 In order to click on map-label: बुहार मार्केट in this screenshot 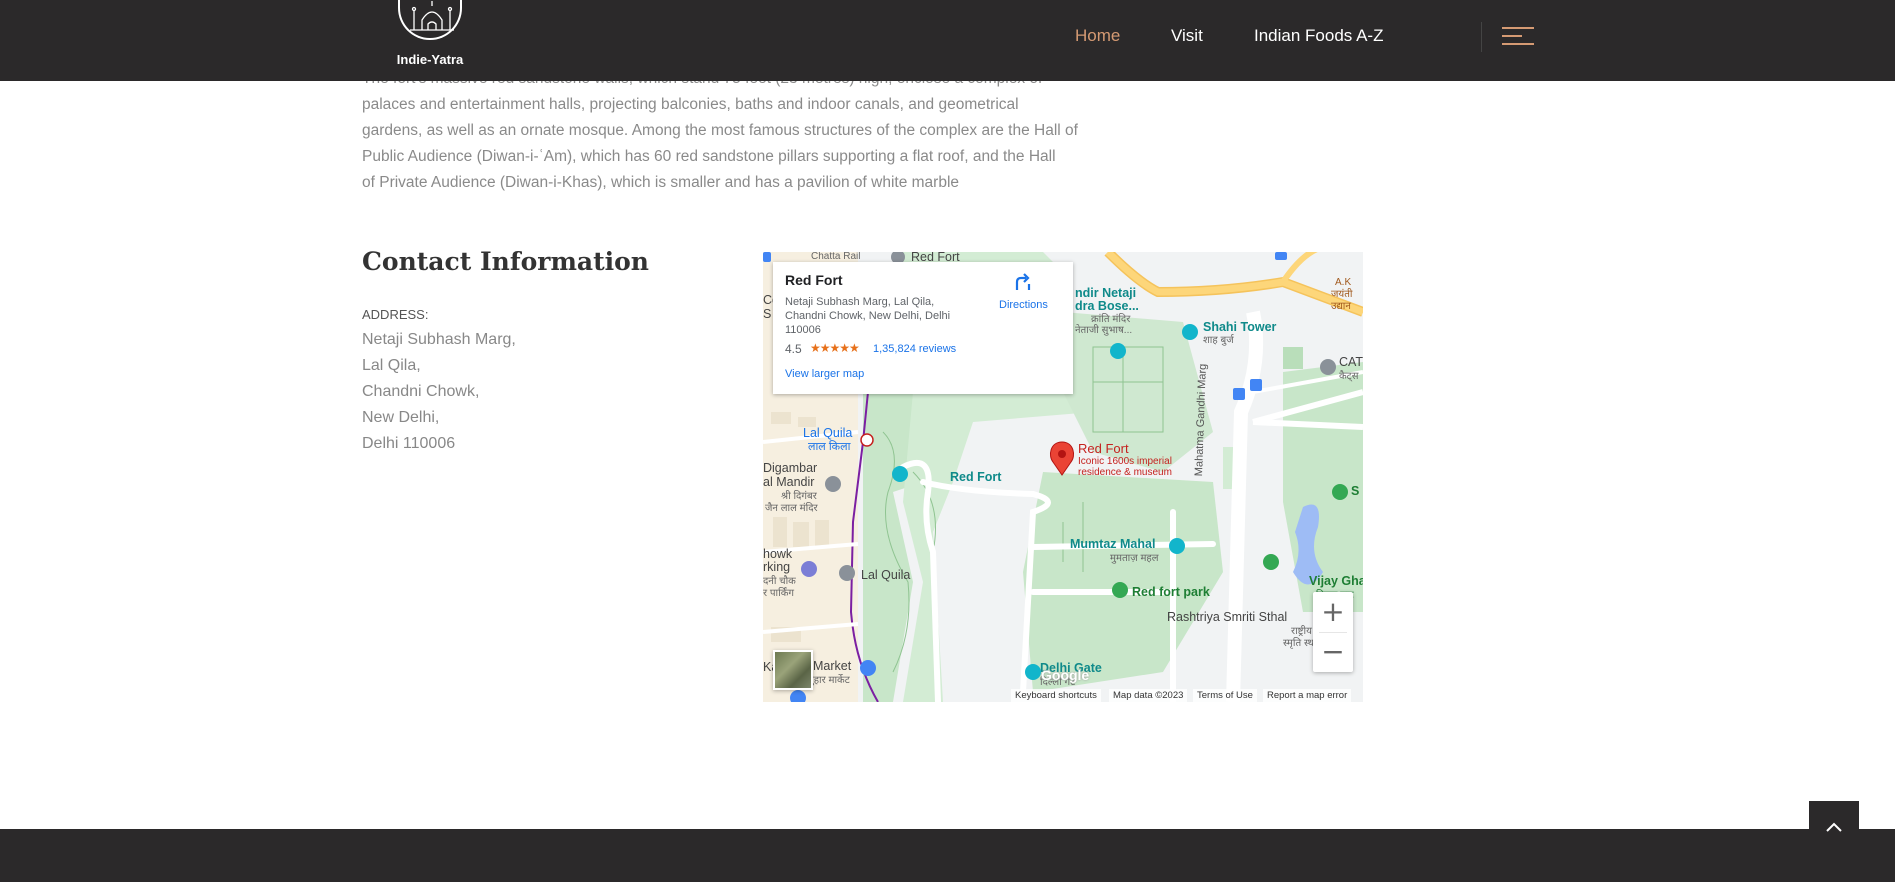, I will do `click(829, 680)`.